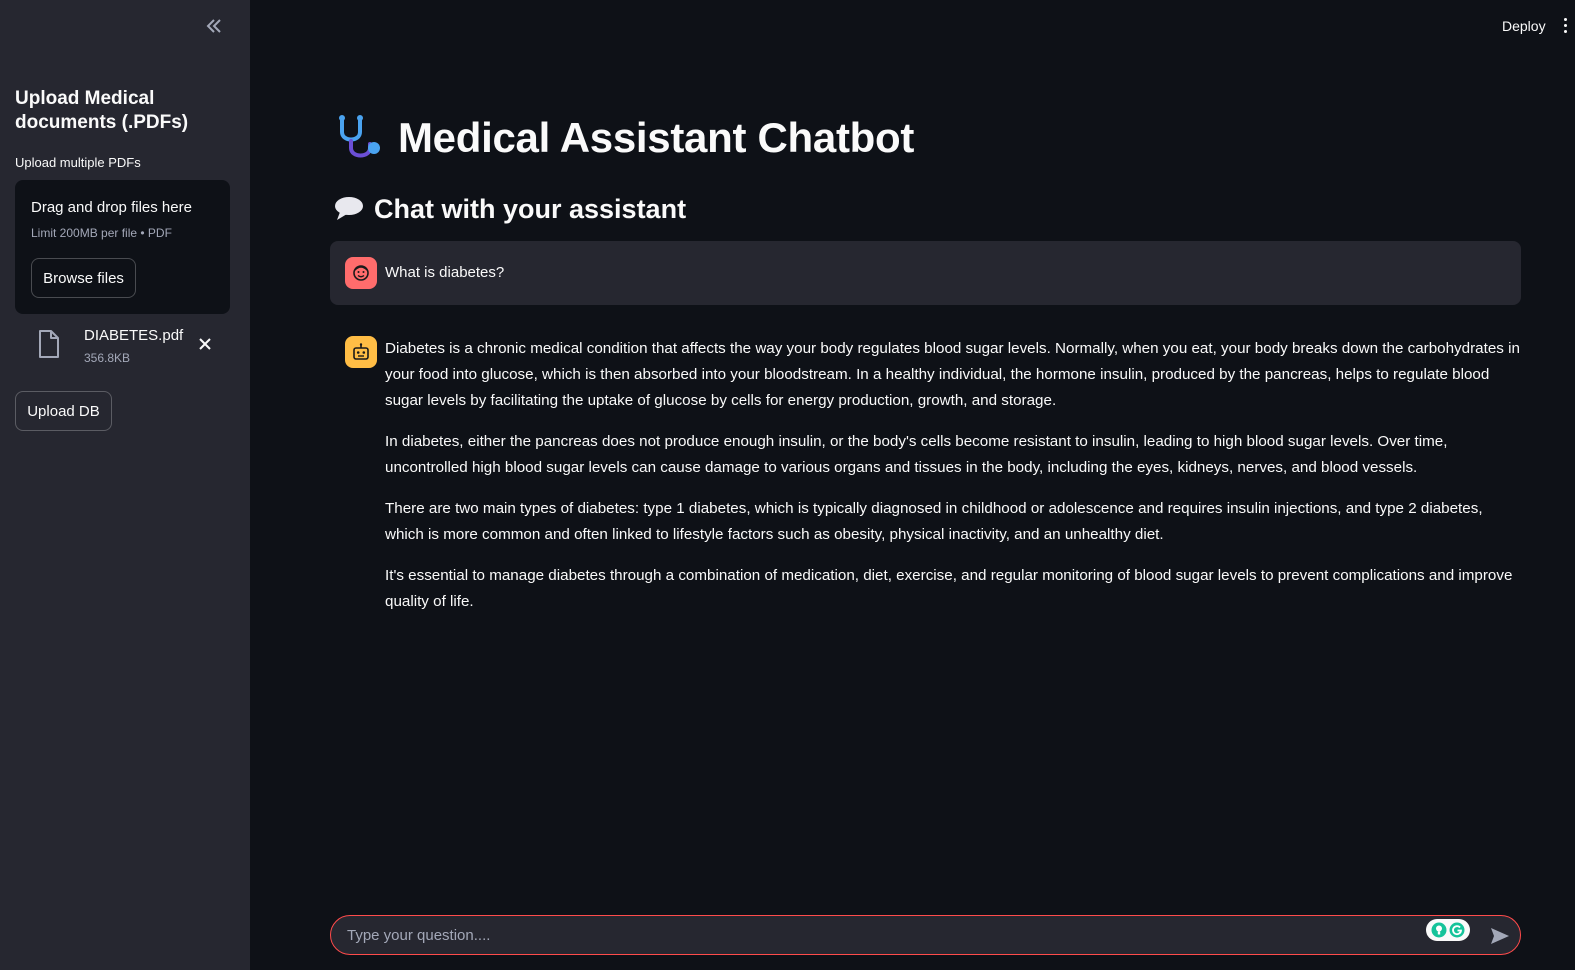 The width and height of the screenshot is (1575, 970). Describe the element at coordinates (349, 208) in the screenshot. I see `speech-bubble-icon` at that location.